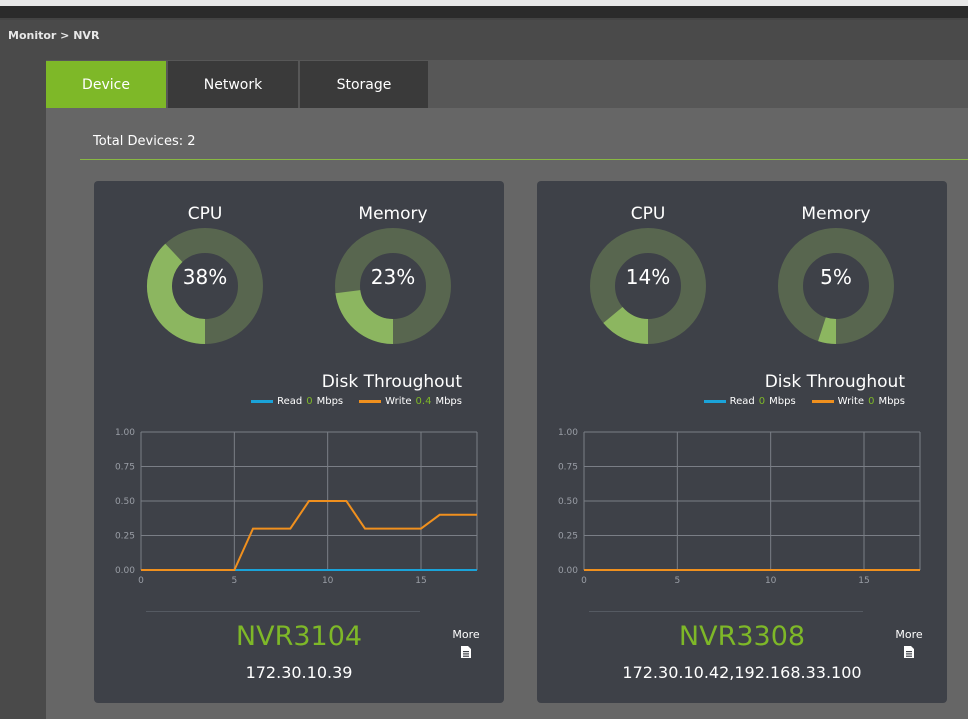 The image size is (968, 719). I want to click on tab-storage: Storage, so click(364, 84).